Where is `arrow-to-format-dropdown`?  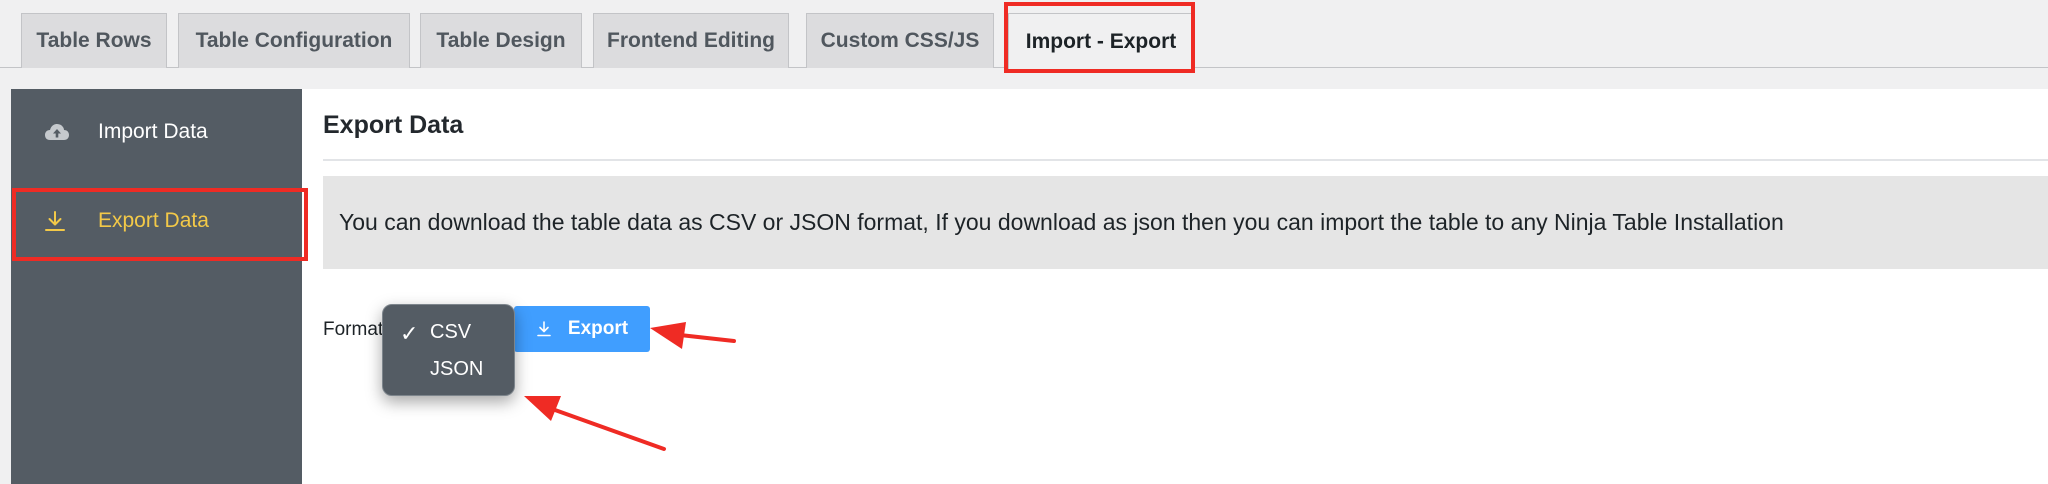
arrow-to-format-dropdown is located at coordinates (595, 423).